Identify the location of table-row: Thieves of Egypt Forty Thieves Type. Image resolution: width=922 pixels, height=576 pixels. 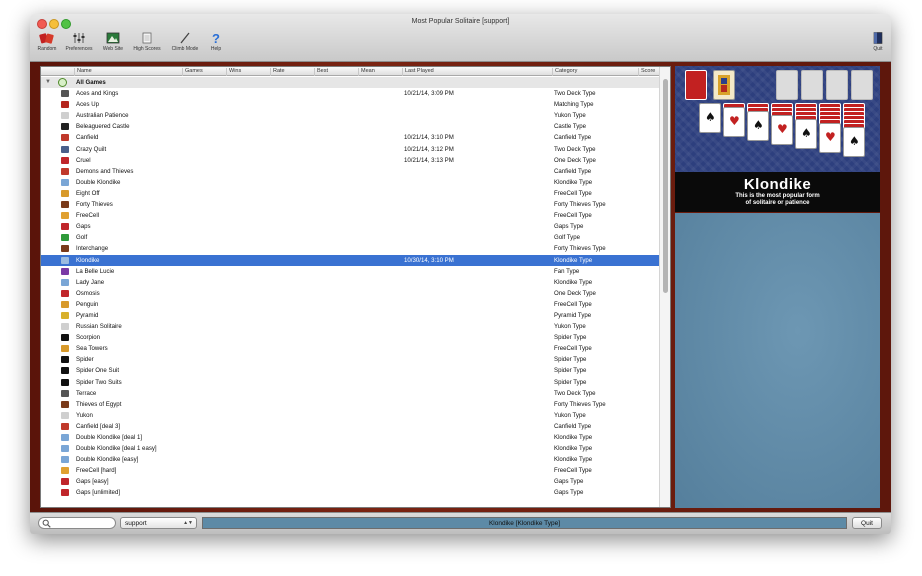
(351, 404).